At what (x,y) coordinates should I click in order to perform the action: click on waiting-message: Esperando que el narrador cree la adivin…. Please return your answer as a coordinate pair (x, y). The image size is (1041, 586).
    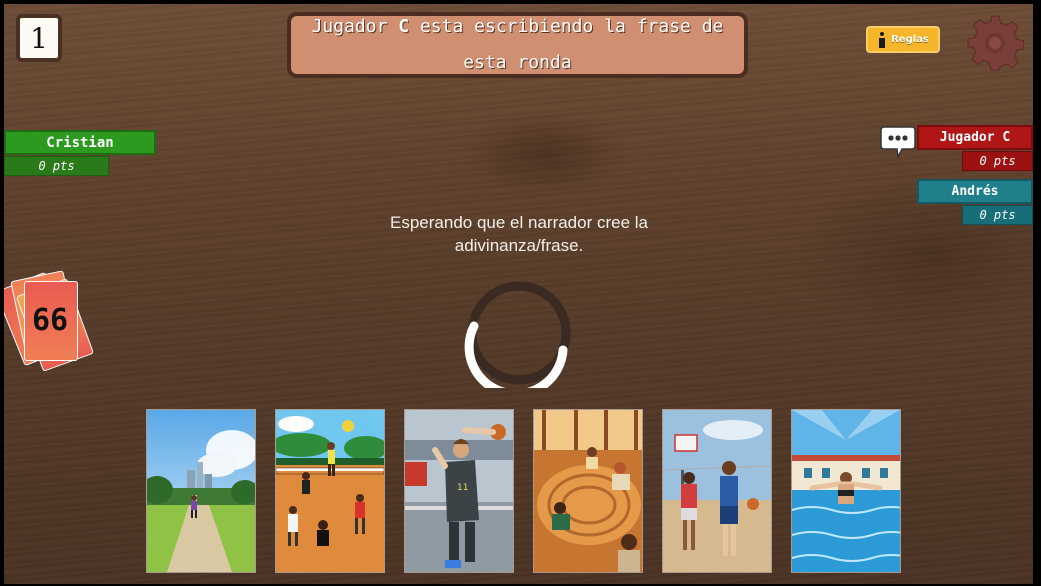
    Looking at the image, I should click on (519, 234).